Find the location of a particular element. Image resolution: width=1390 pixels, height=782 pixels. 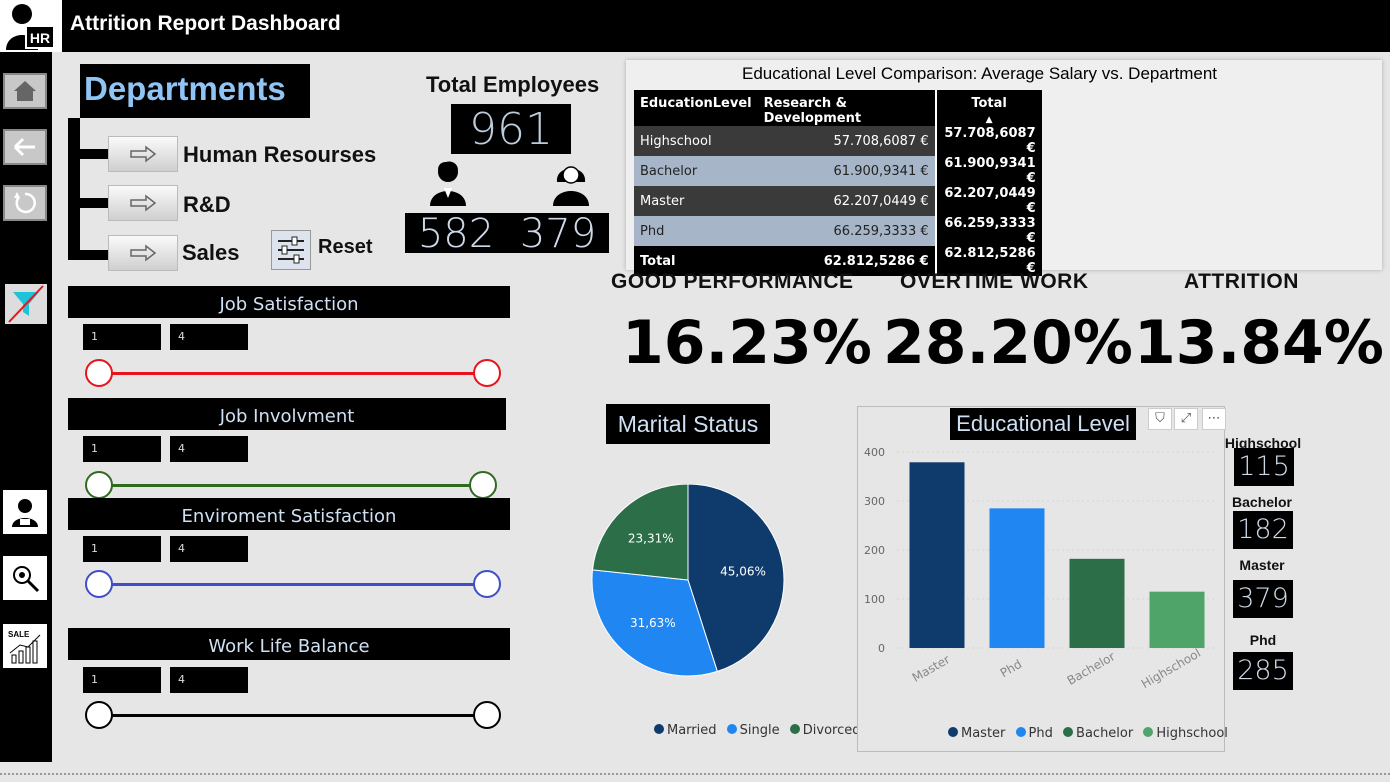

dept-hr-label: Human Resourses is located at coordinates (280, 154).